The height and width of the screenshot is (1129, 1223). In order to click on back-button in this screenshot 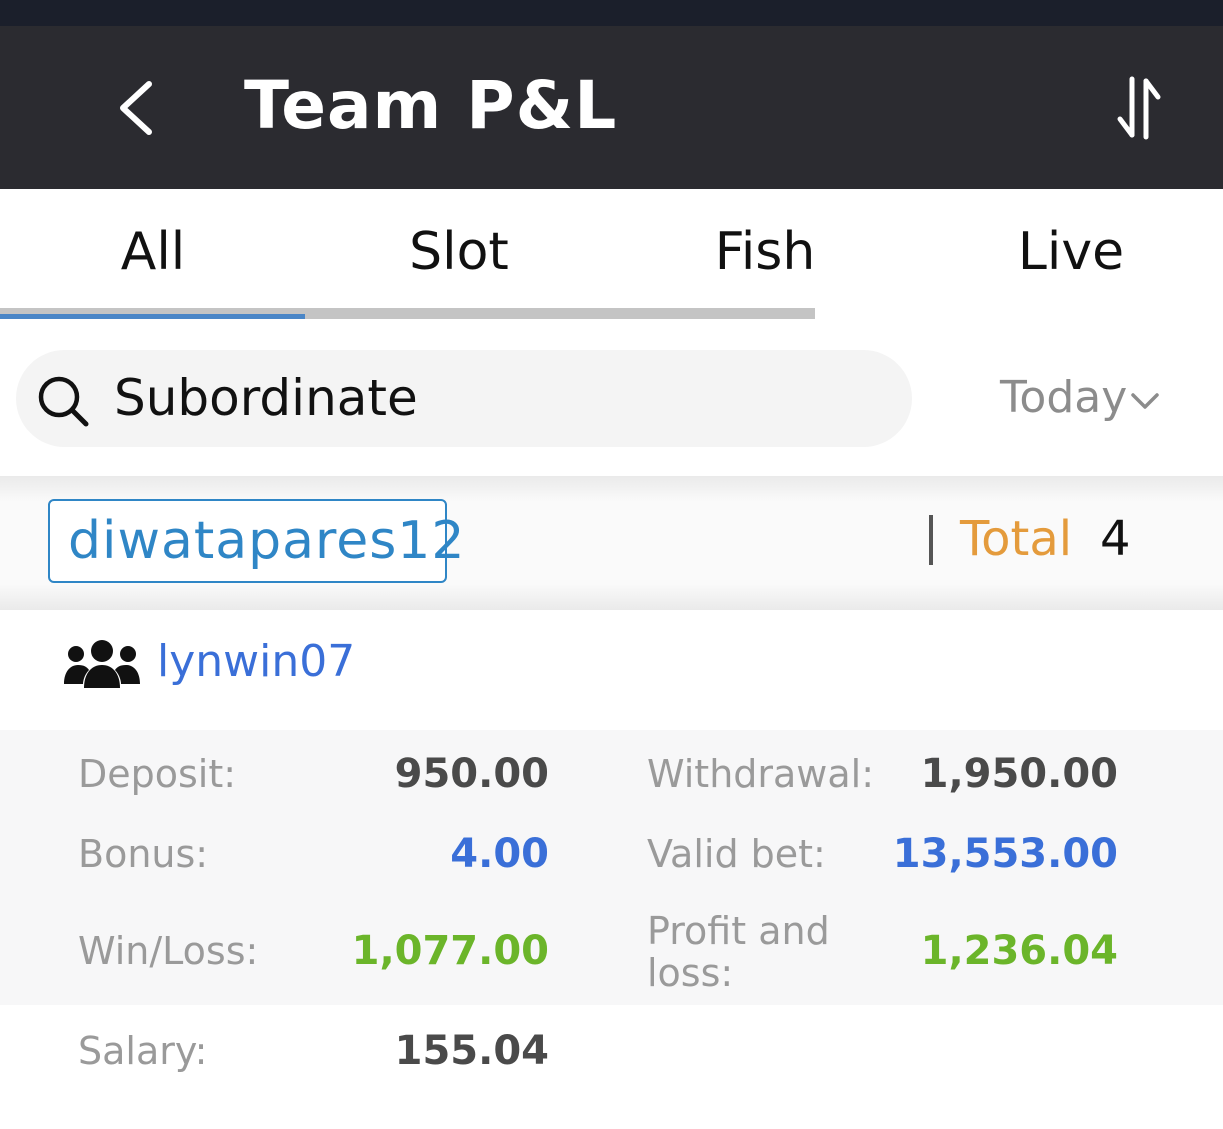, I will do `click(135, 108)`.